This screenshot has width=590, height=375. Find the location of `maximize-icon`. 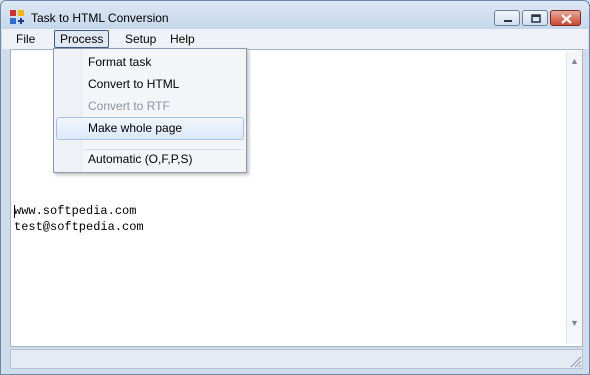

maximize-icon is located at coordinates (536, 18).